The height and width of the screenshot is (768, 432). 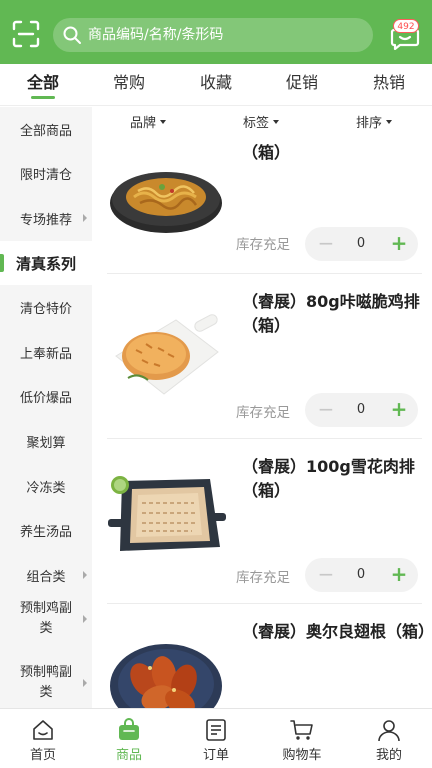 What do you see at coordinates (337, 631) in the screenshot?
I see `product-title: （睿展）奥尔良翅根（箱）` at bounding box center [337, 631].